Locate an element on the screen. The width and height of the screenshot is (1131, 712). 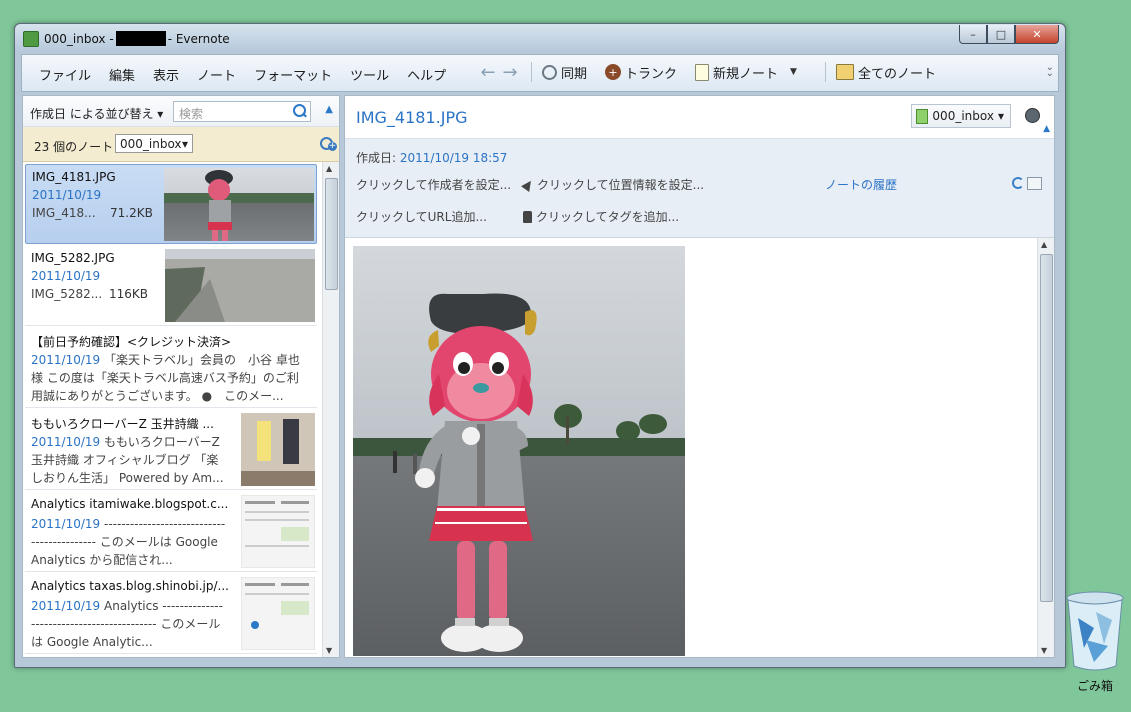
note-list-scrollbar: ▲ ▼ is located at coordinates (330, 409).